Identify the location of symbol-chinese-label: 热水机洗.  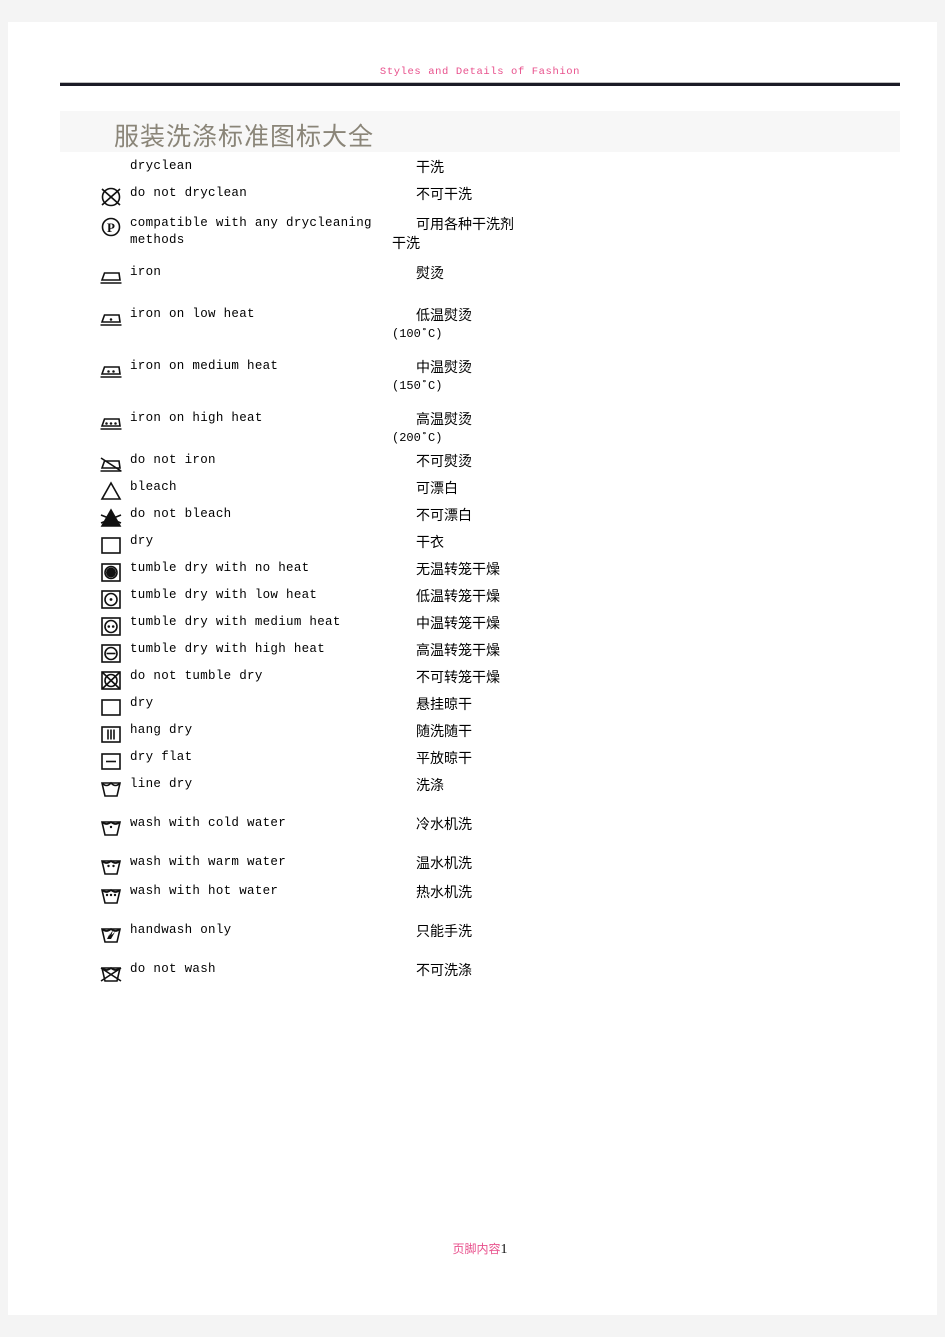
(507, 892).